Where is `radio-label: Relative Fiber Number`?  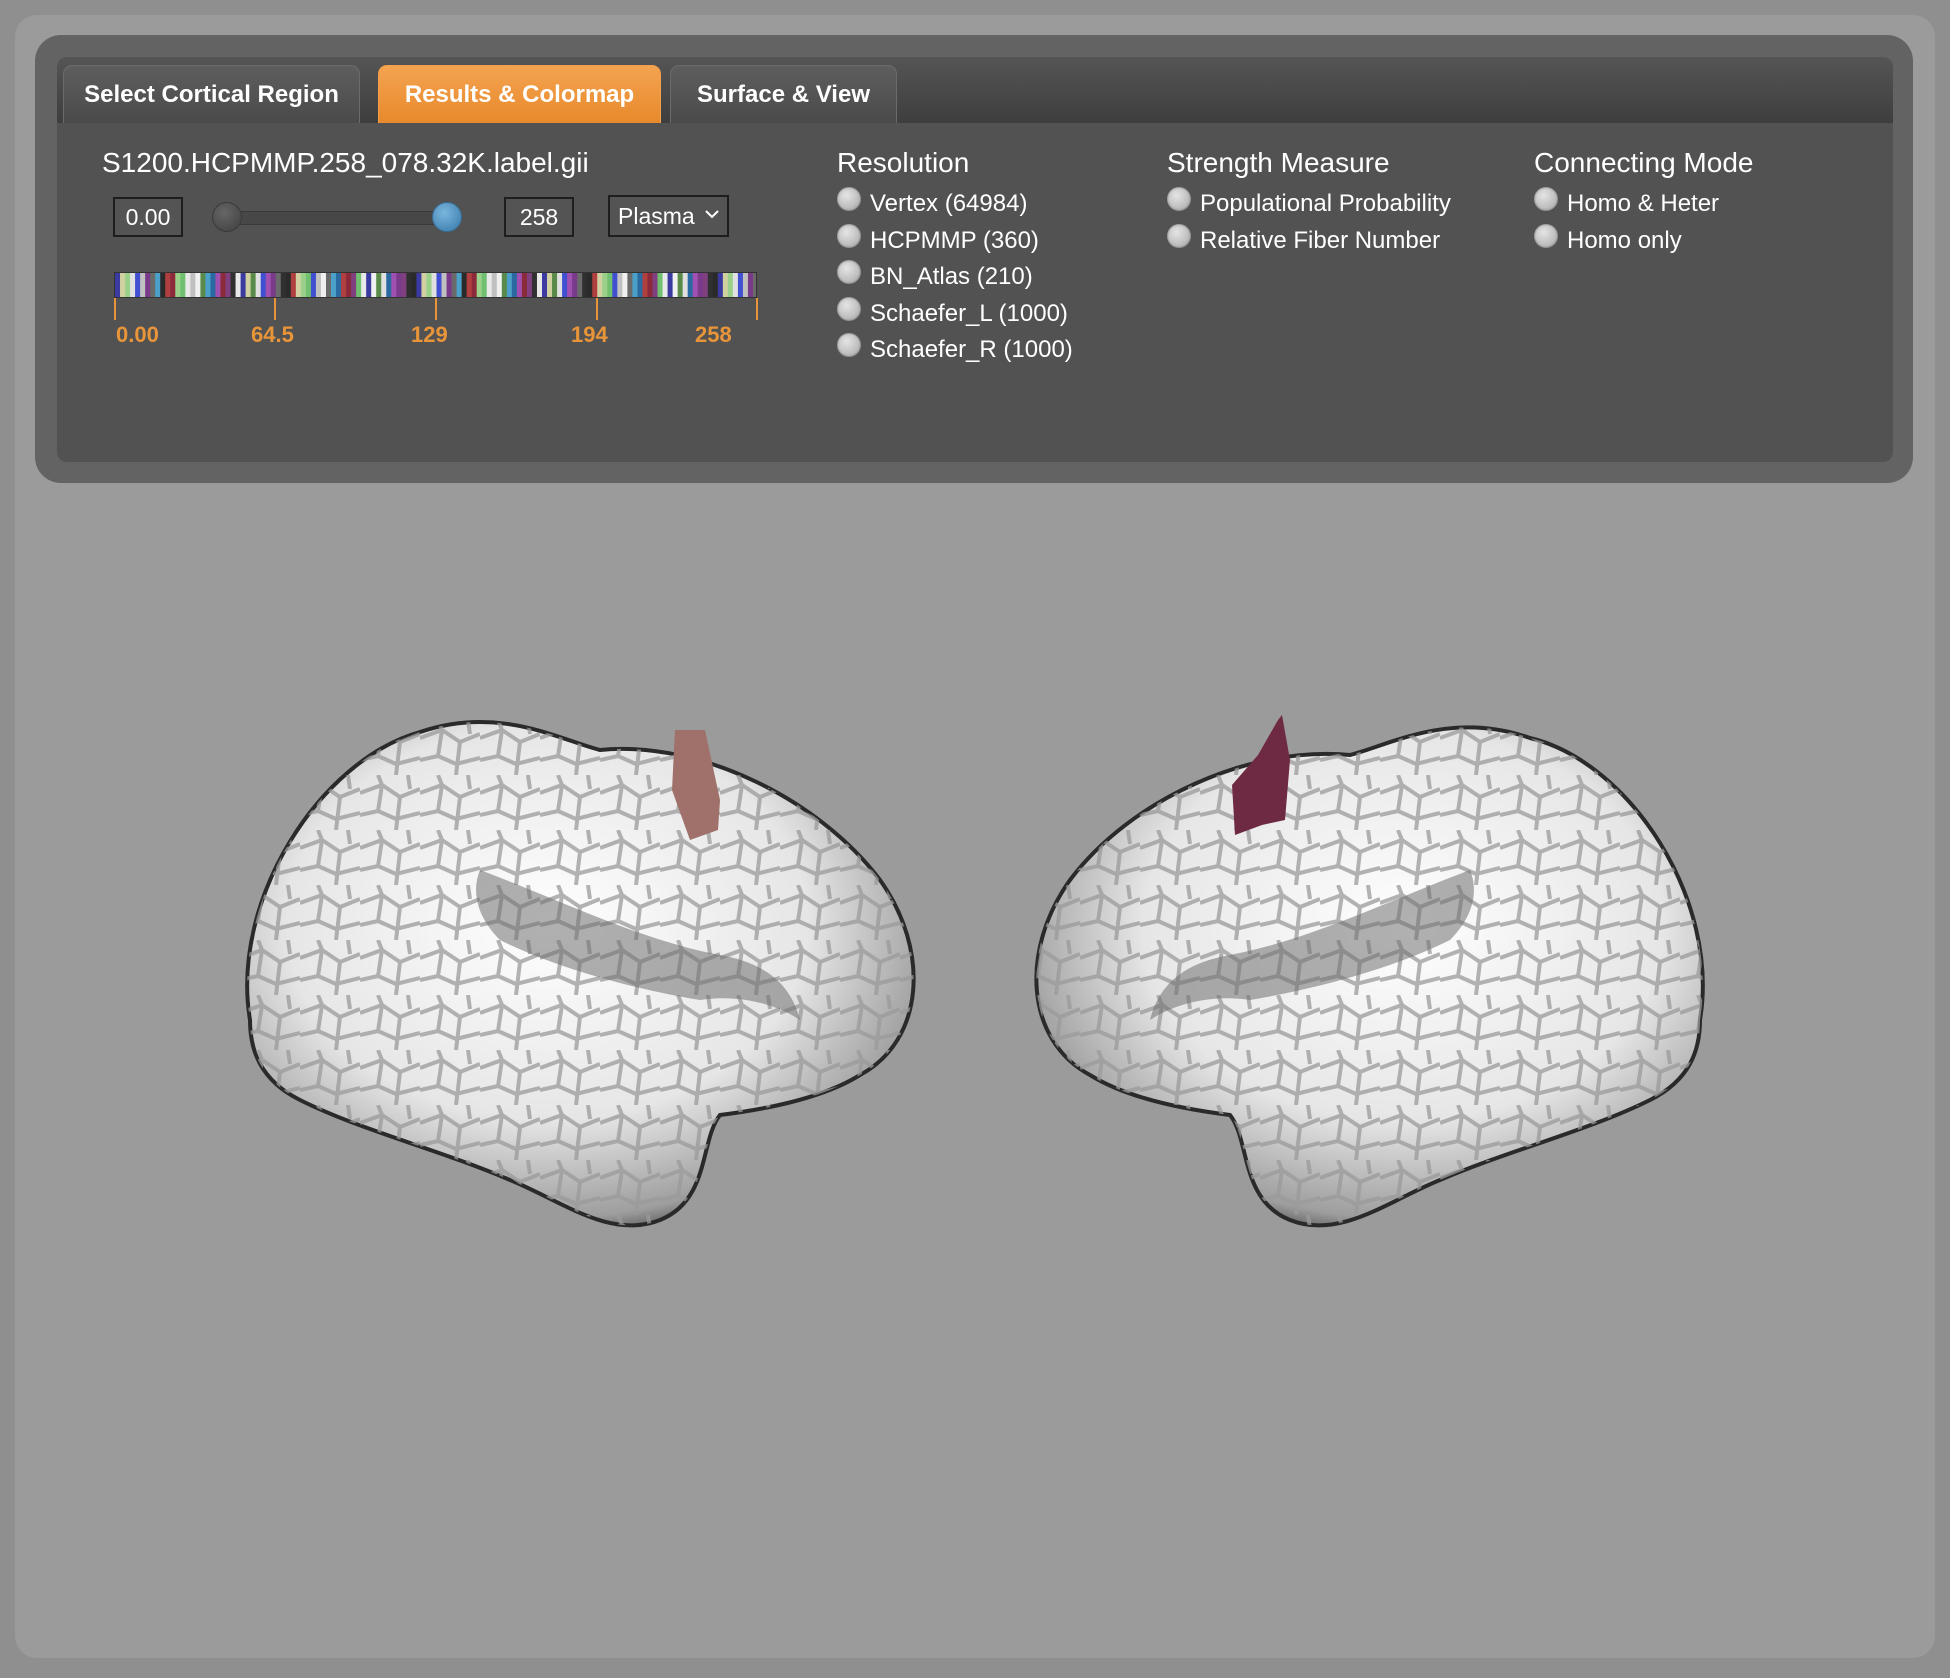
radio-label: Relative Fiber Number is located at coordinates (1320, 240).